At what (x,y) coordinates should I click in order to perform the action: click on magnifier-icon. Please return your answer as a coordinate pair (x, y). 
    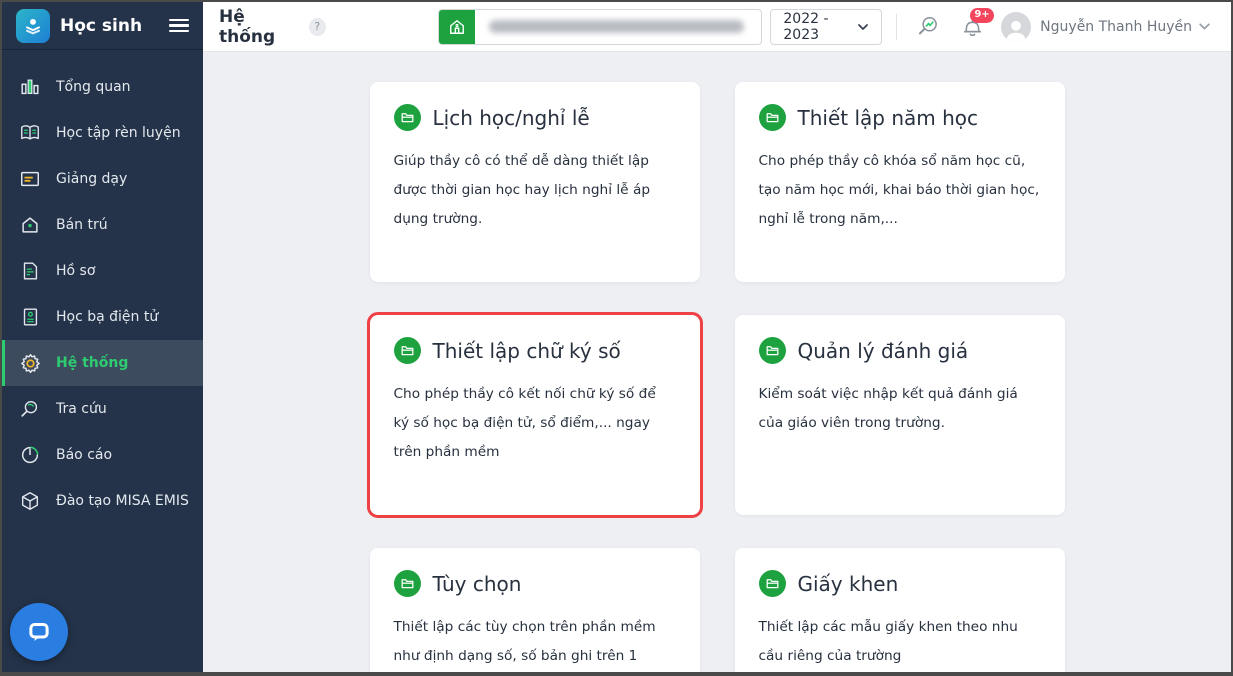
    Looking at the image, I should click on (30, 409).